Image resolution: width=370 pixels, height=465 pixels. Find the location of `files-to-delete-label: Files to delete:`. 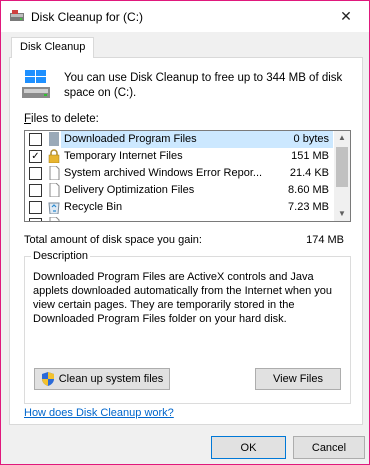

files-to-delete-label: Files to delete: is located at coordinates (61, 119).